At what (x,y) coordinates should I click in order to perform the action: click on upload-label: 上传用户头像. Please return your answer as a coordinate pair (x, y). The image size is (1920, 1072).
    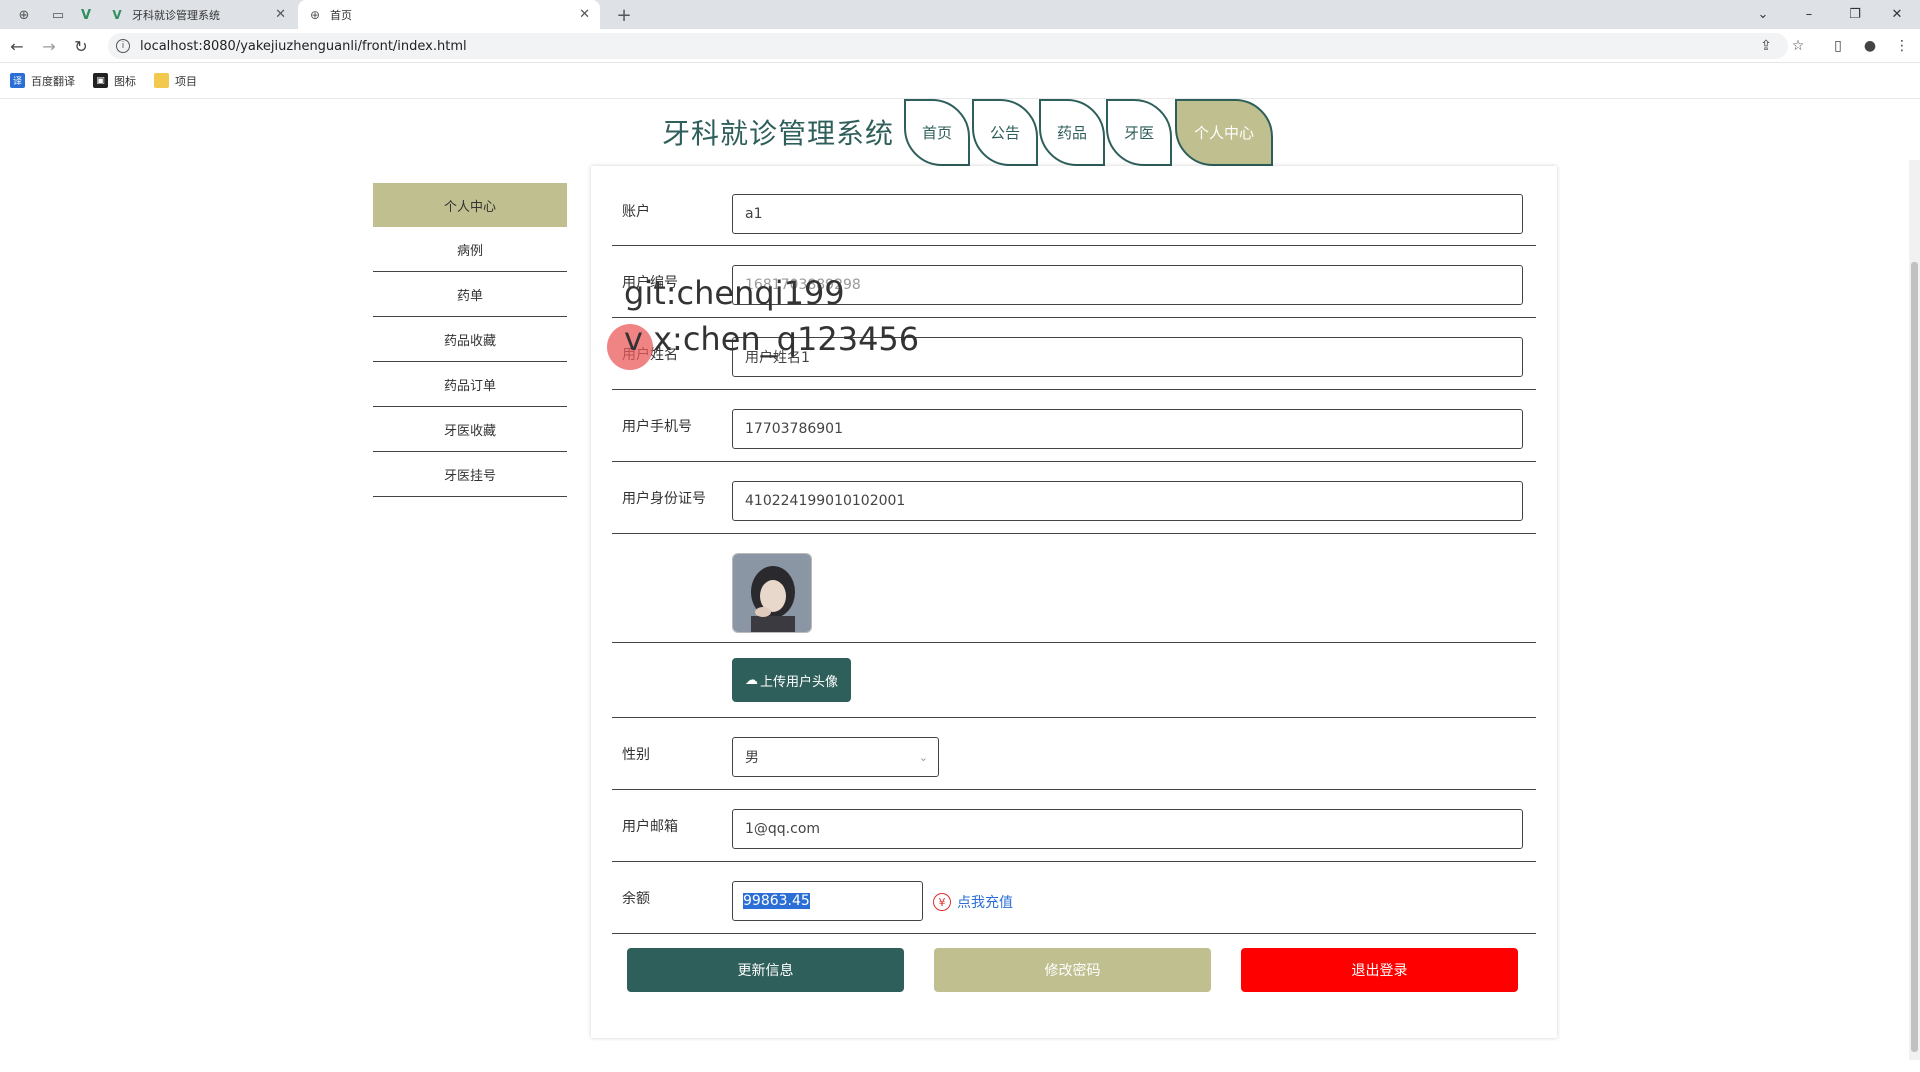
    Looking at the image, I should click on (798, 682).